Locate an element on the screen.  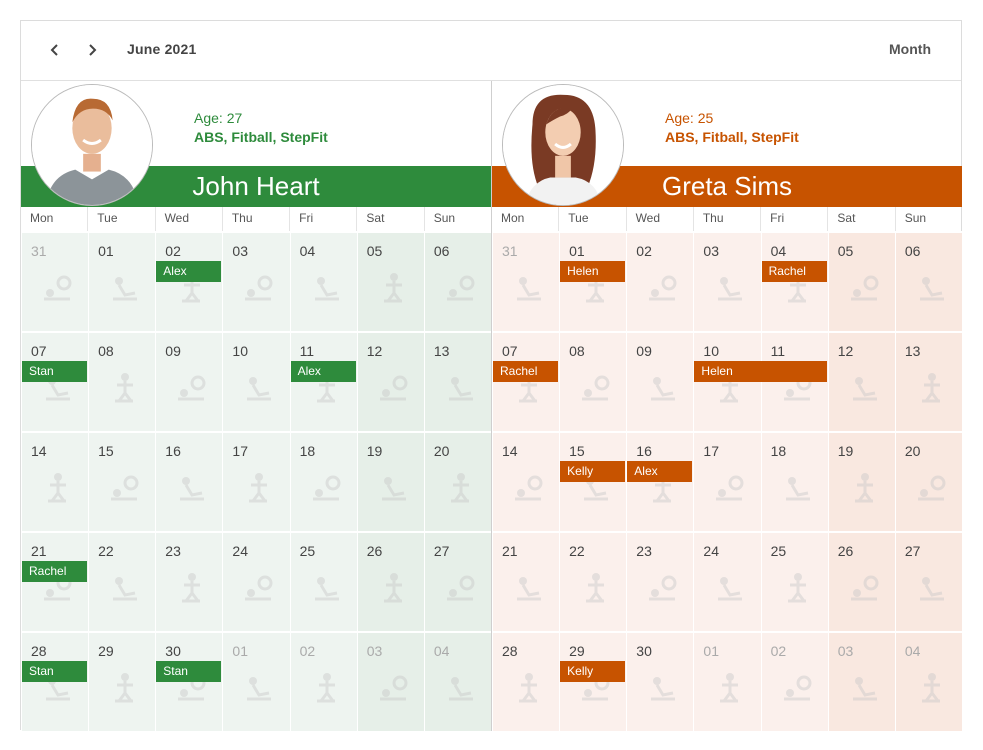
day-number: 23 is located at coordinates (173, 551).